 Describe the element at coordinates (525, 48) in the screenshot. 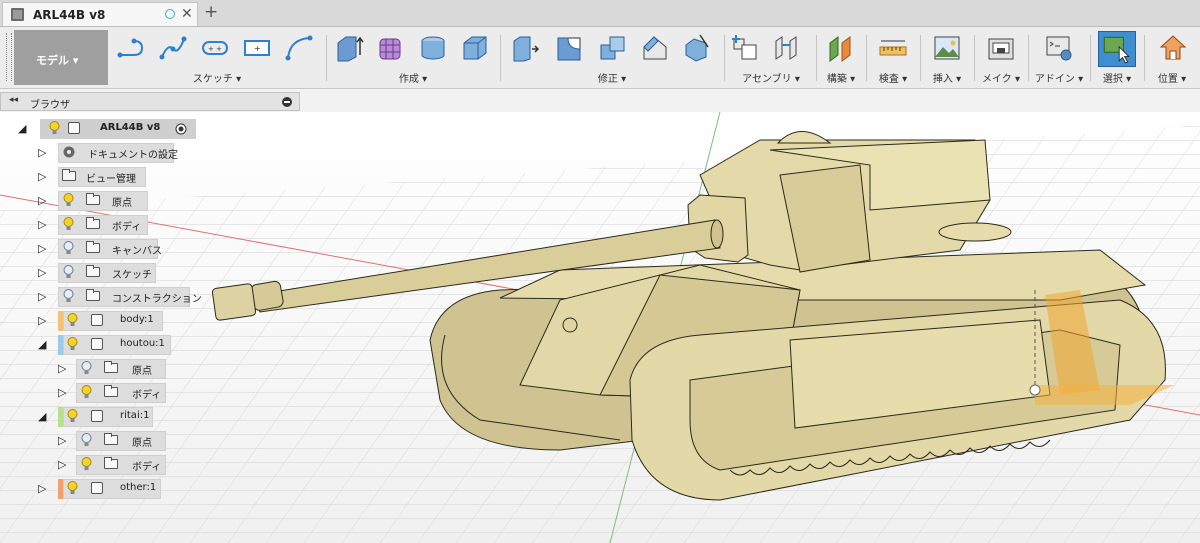

I see `press-pull-icon` at that location.